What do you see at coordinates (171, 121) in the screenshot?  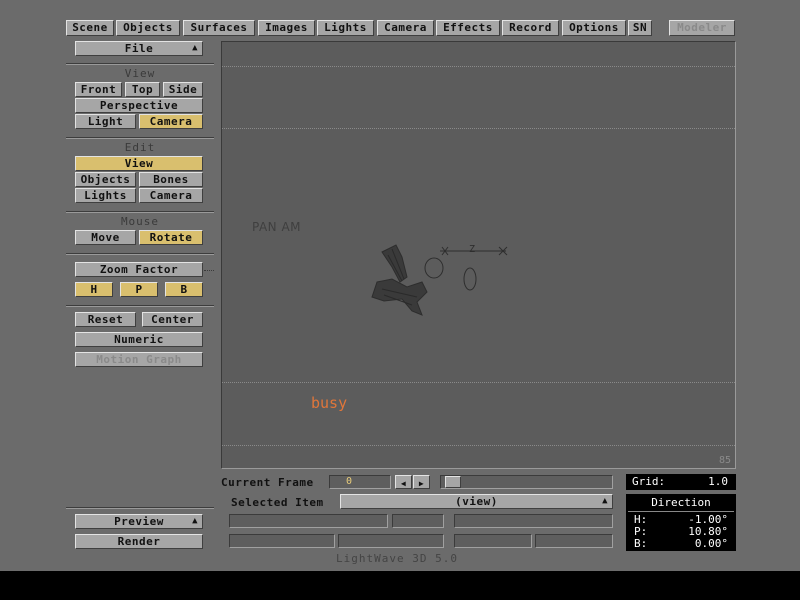 I see `camera-view-button: Camera` at bounding box center [171, 121].